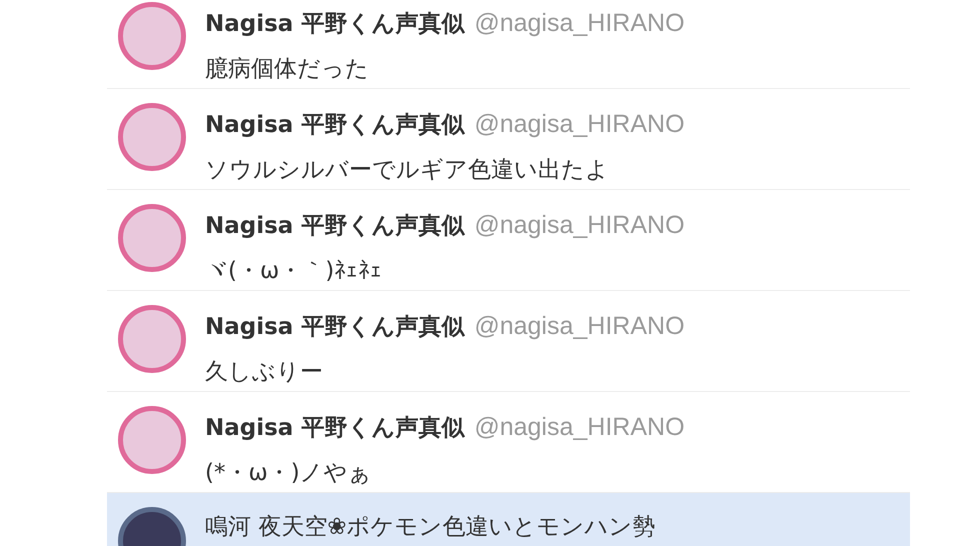  Describe the element at coordinates (287, 69) in the screenshot. I see `tweet-text: 臆病個体だった` at that location.